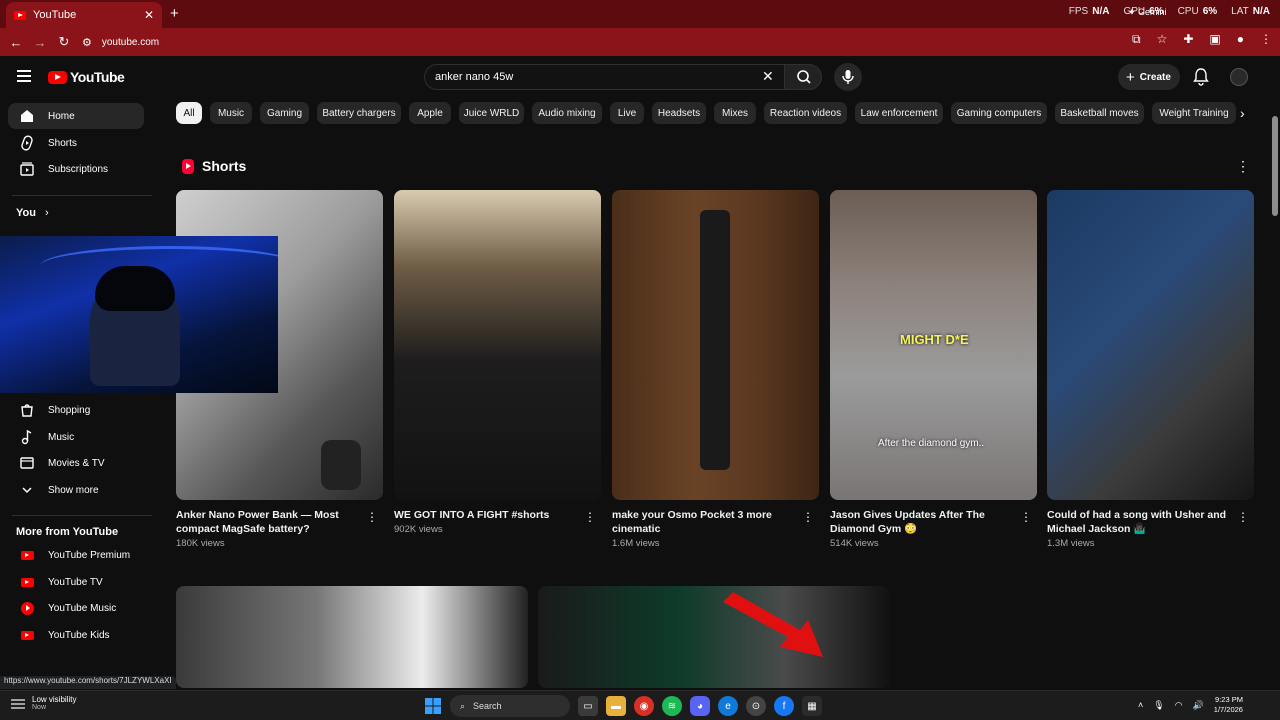 The width and height of the screenshot is (1280, 720). I want to click on sidebar-item-shopping: Shopping, so click(76, 410).